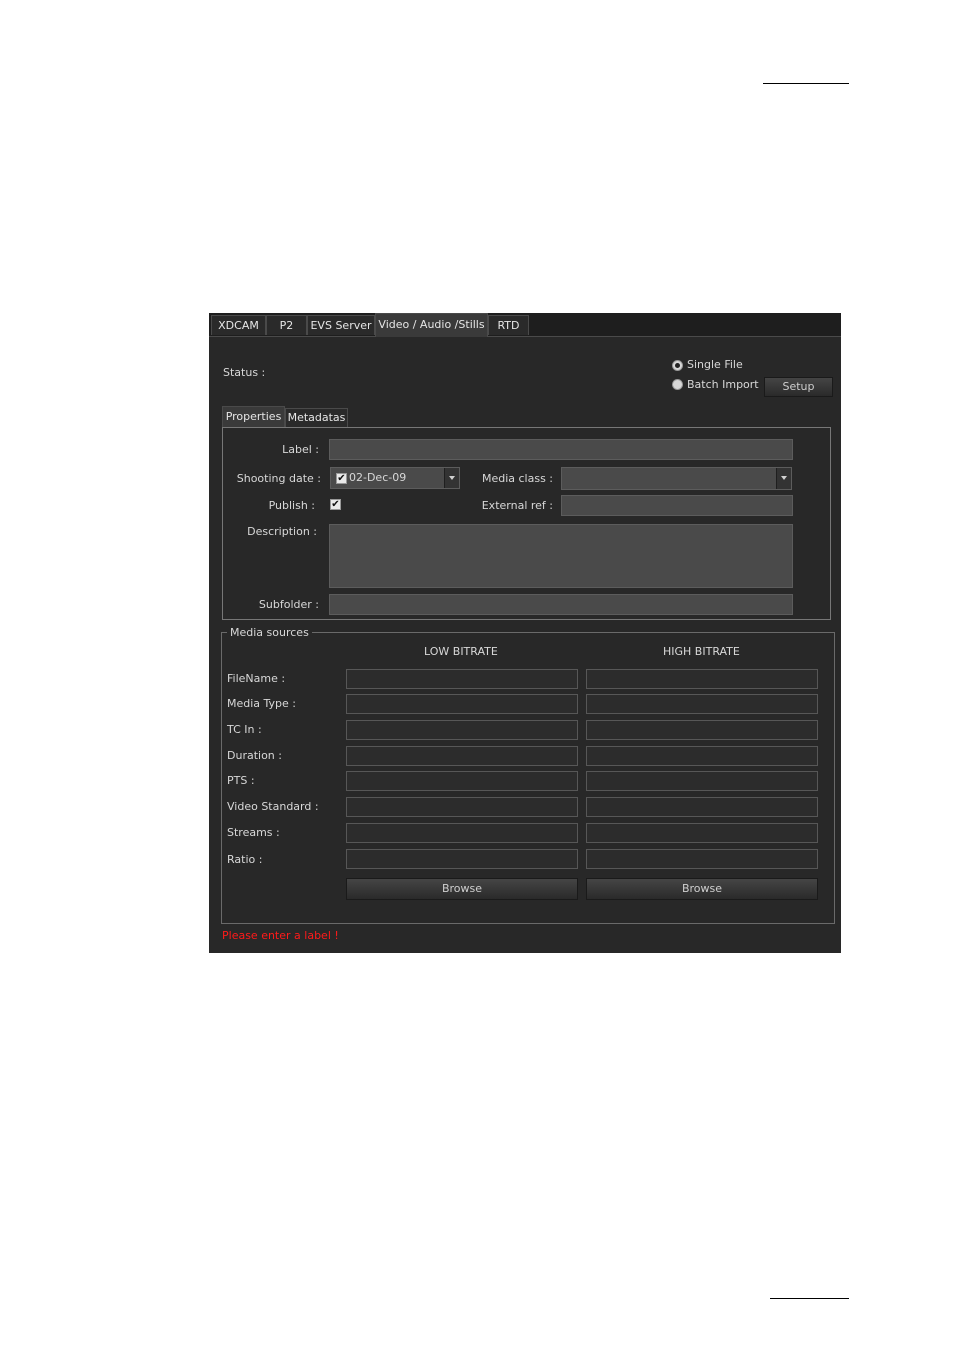 The image size is (955, 1350). I want to click on header-rule, so click(806, 83).